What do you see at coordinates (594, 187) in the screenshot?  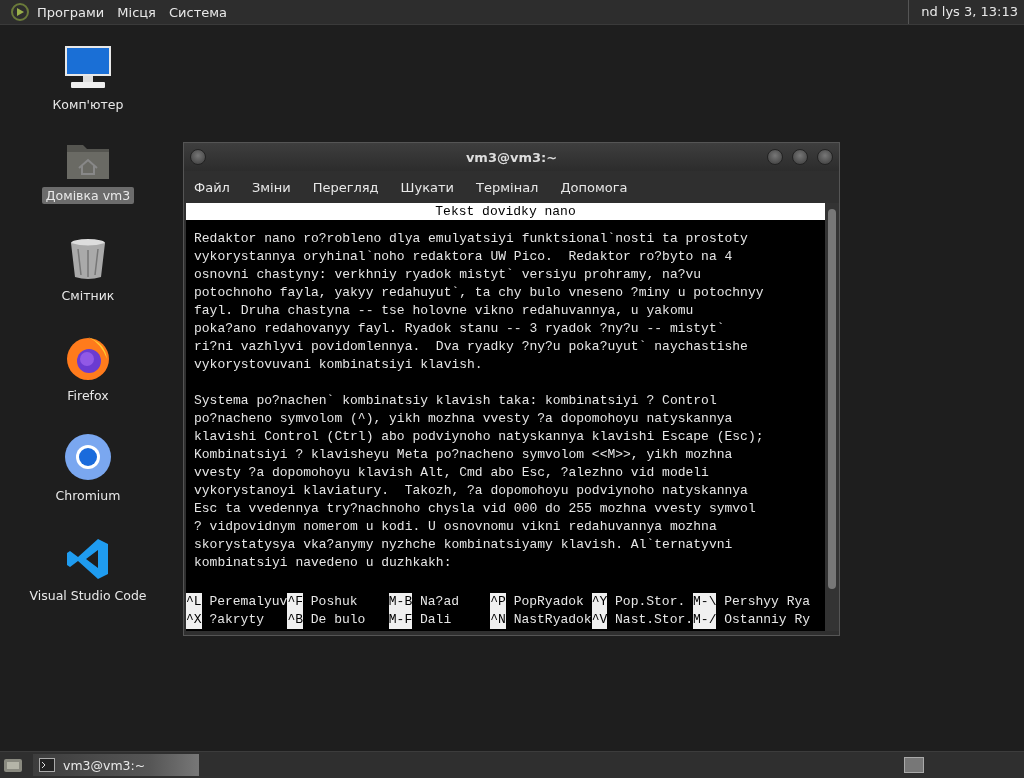 I see `menu-item: Допомога` at bounding box center [594, 187].